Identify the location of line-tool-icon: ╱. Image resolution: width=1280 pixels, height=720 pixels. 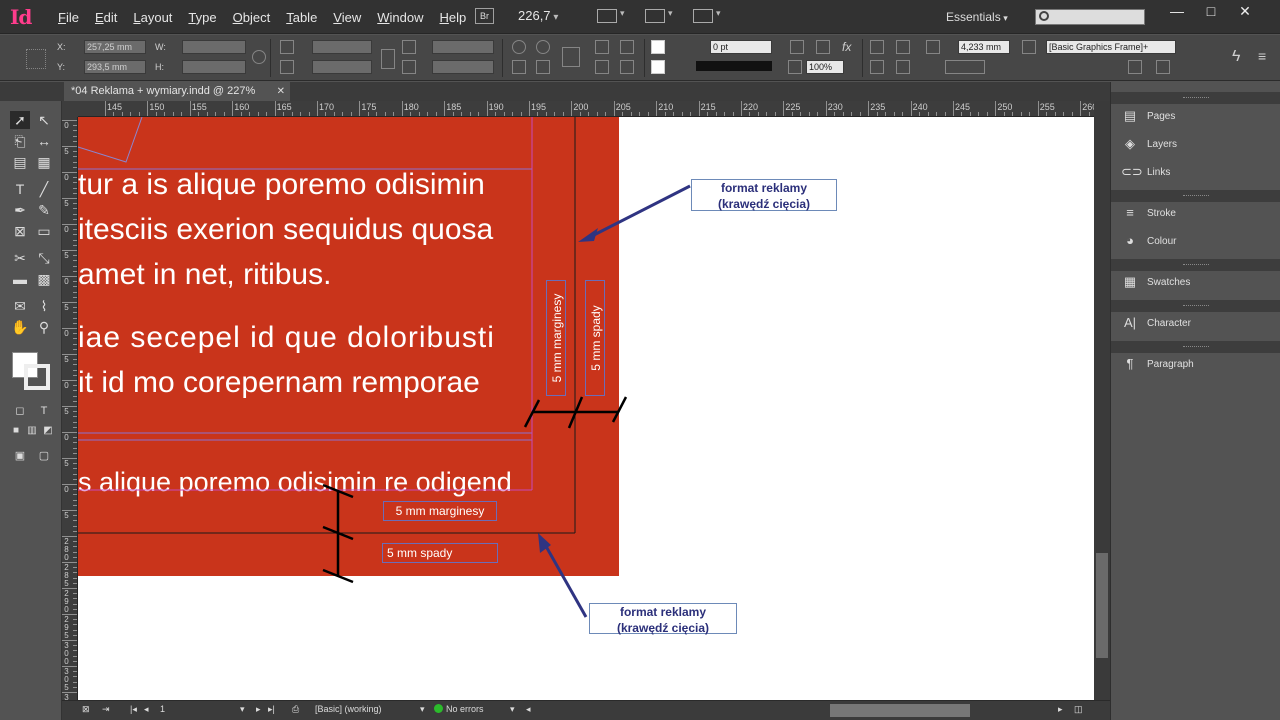
(44, 189).